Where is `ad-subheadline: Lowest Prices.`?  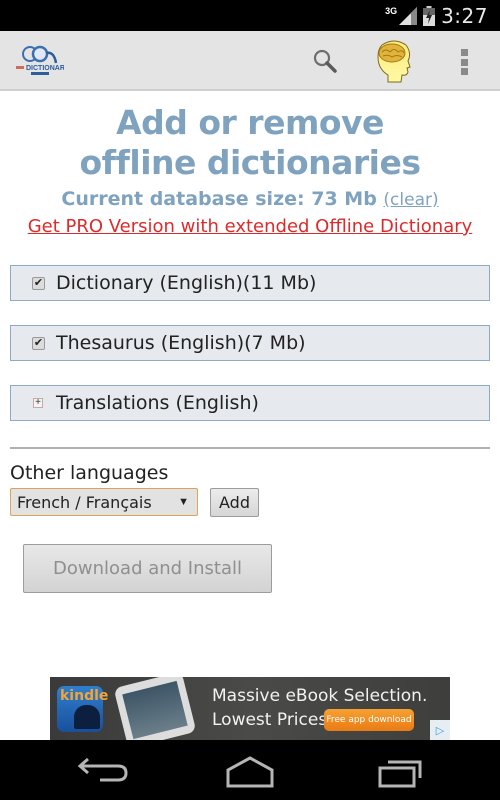
ad-subheadline: Lowest Prices. is located at coordinates (272, 720).